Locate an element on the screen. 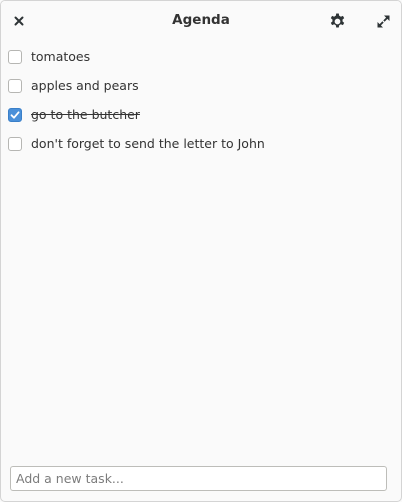 The width and height of the screenshot is (402, 502). checkmark-icon is located at coordinates (15, 115).